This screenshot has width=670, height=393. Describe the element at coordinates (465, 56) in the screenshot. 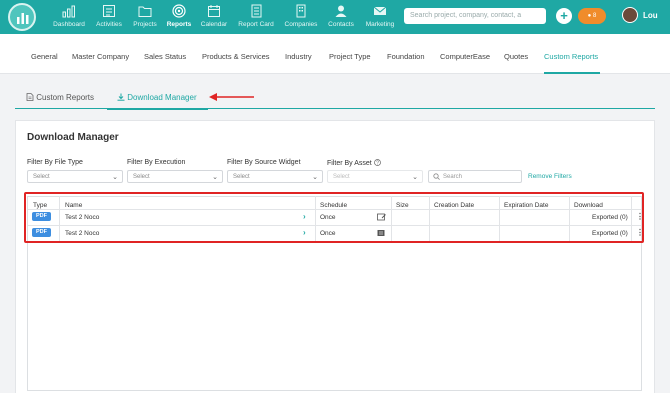

I see `tab-computerease: ComputerEase` at that location.